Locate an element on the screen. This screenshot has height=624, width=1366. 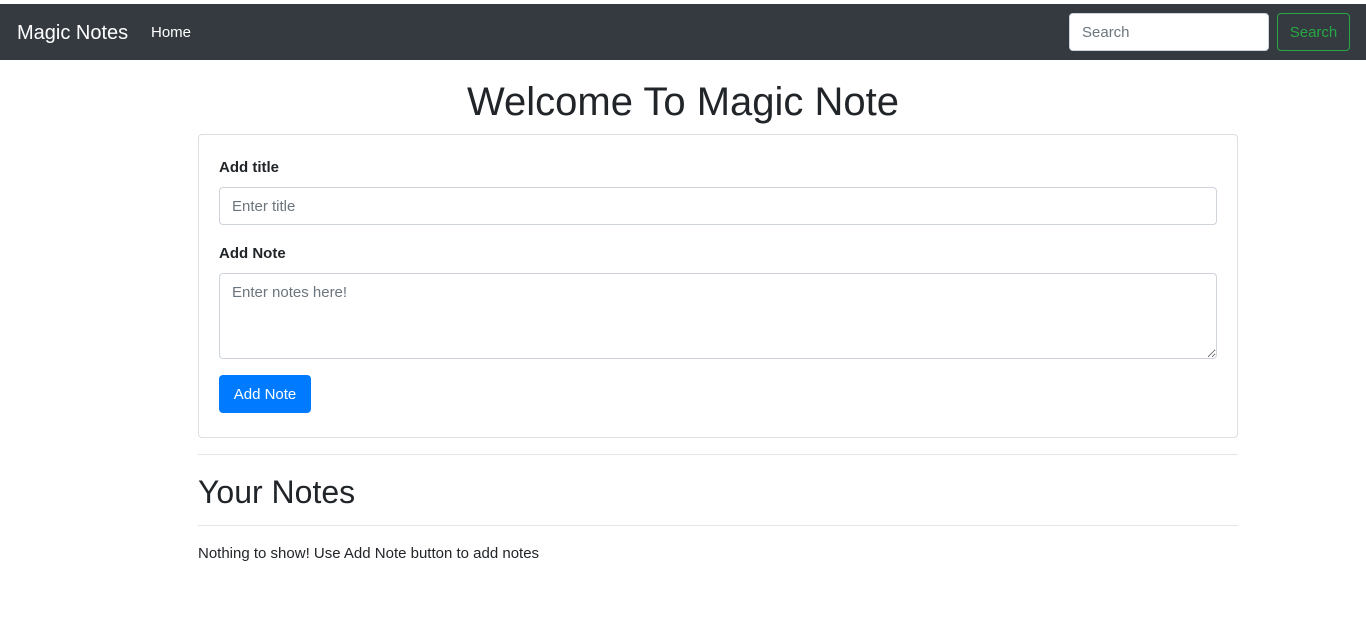
title-input is located at coordinates (718, 206).